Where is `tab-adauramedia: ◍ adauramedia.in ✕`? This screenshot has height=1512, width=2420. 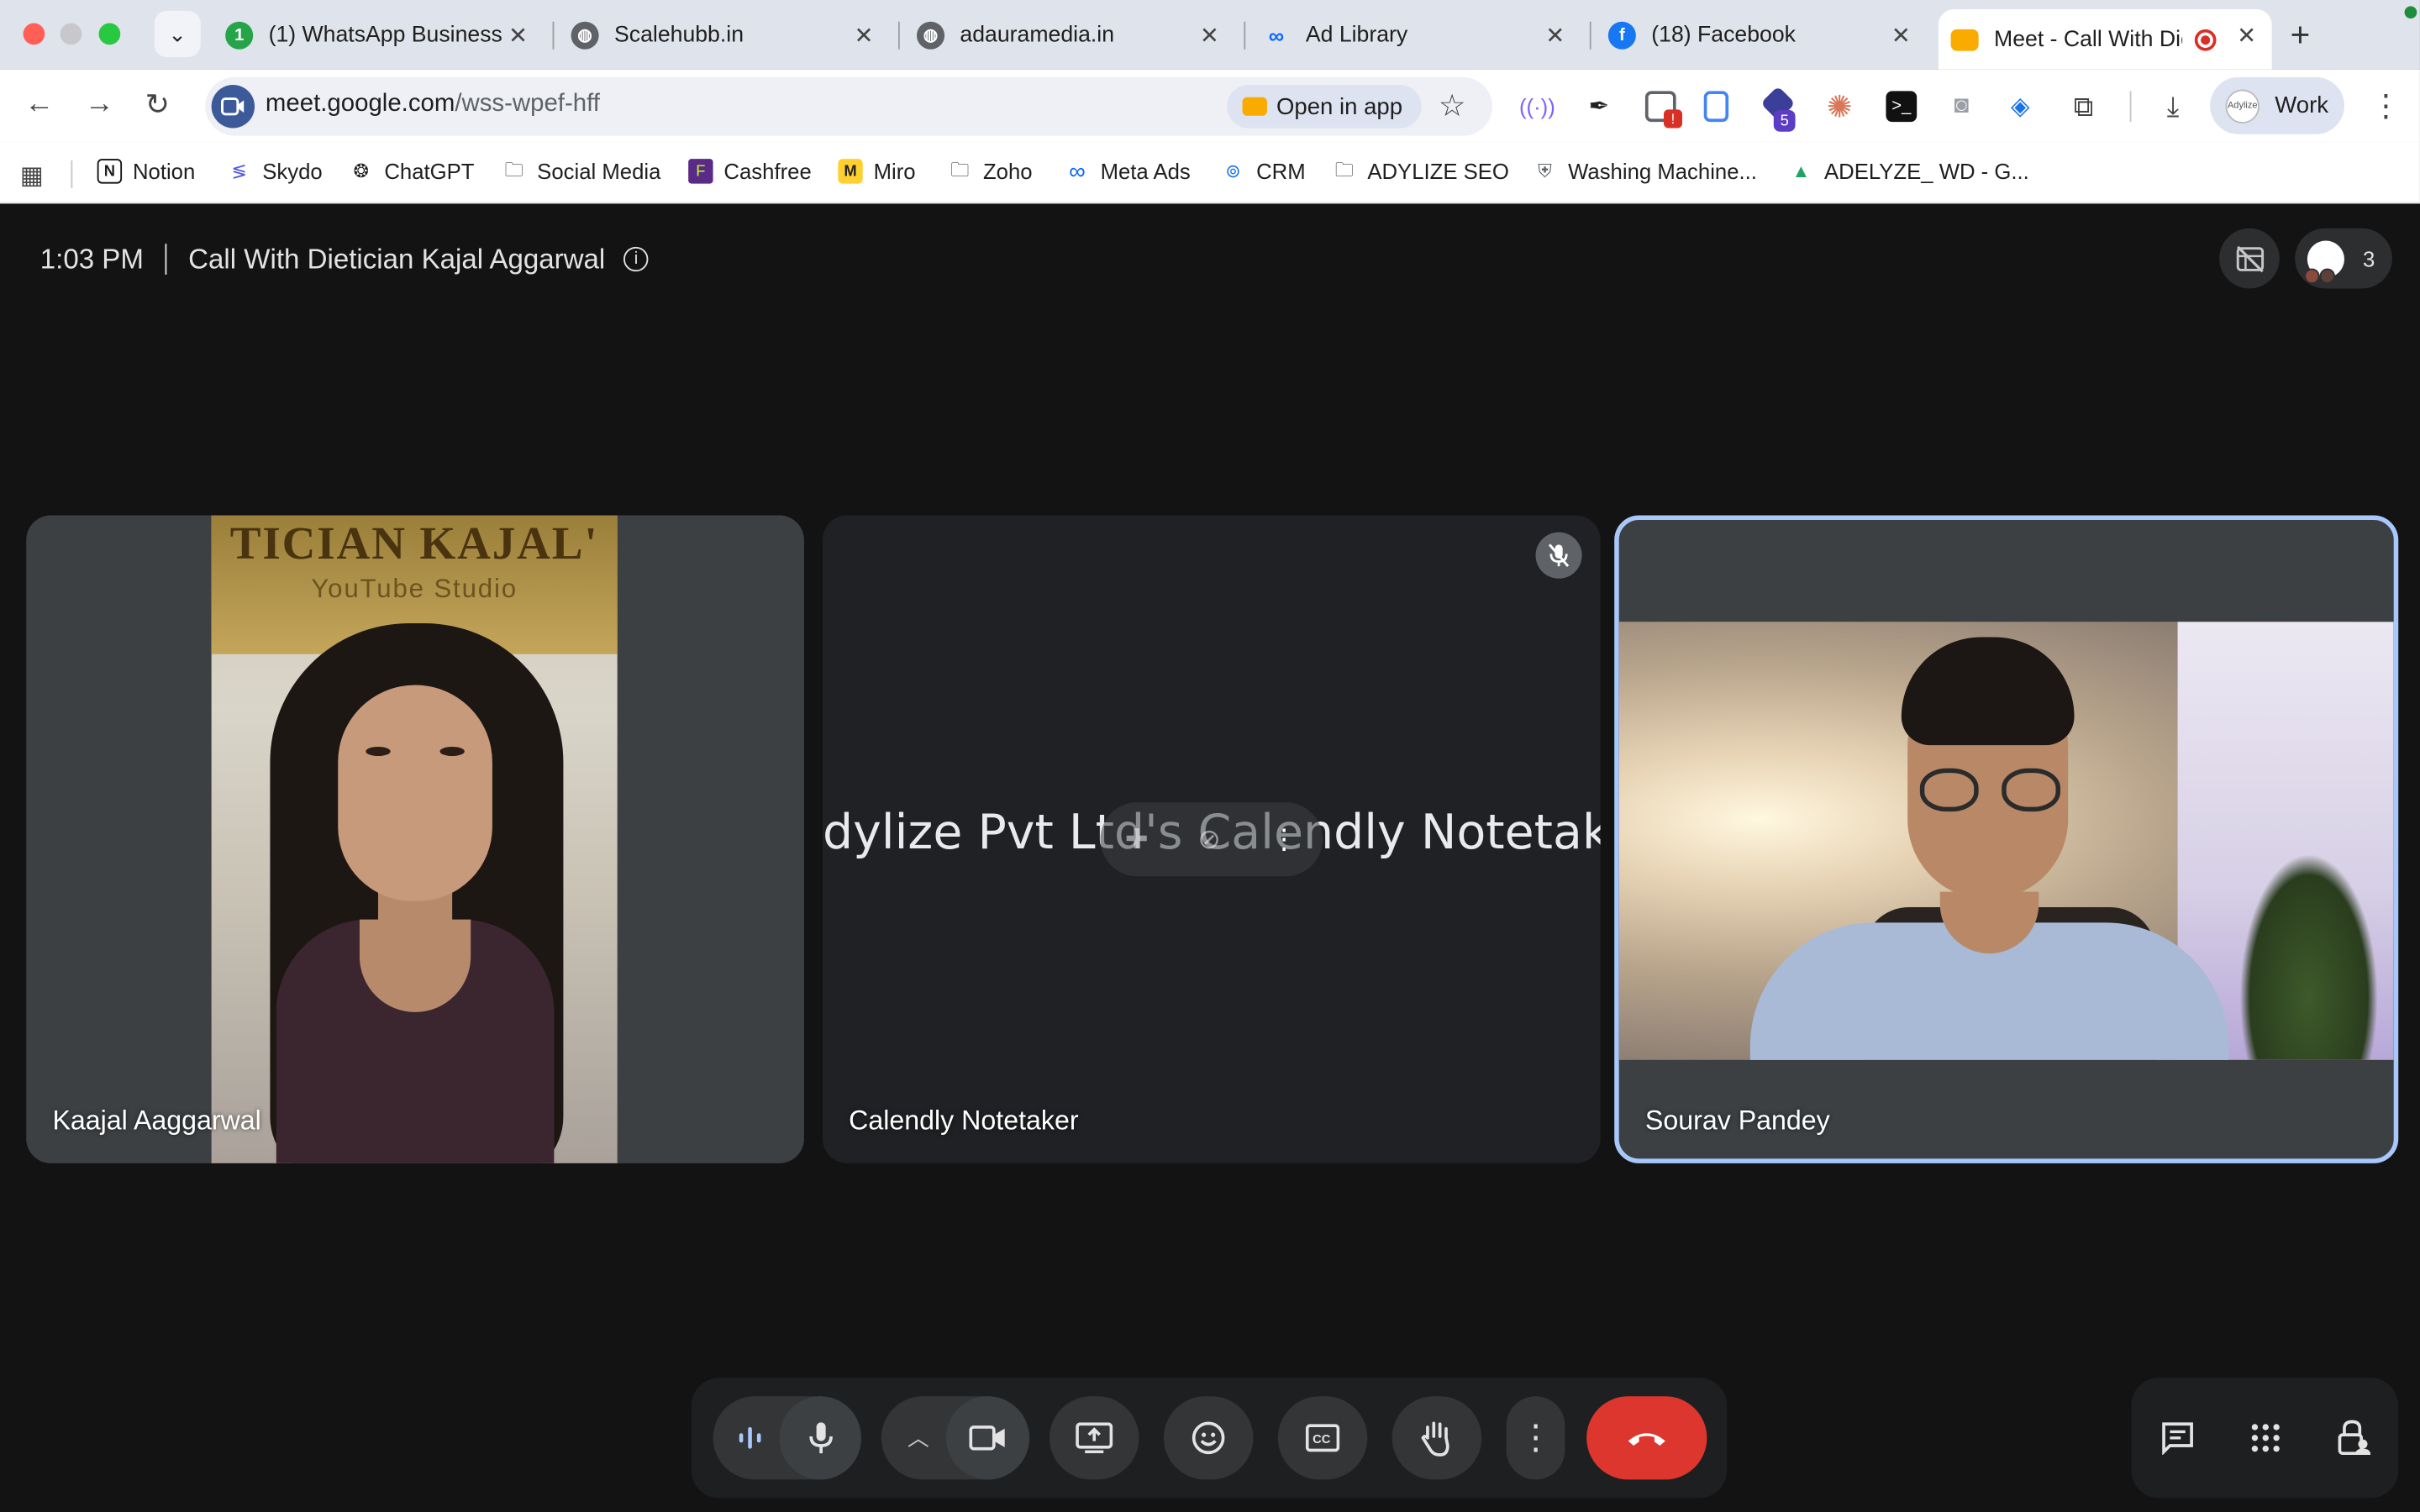
tab-adauramedia: ◍ adauramedia.in ✕ is located at coordinates (1071, 34).